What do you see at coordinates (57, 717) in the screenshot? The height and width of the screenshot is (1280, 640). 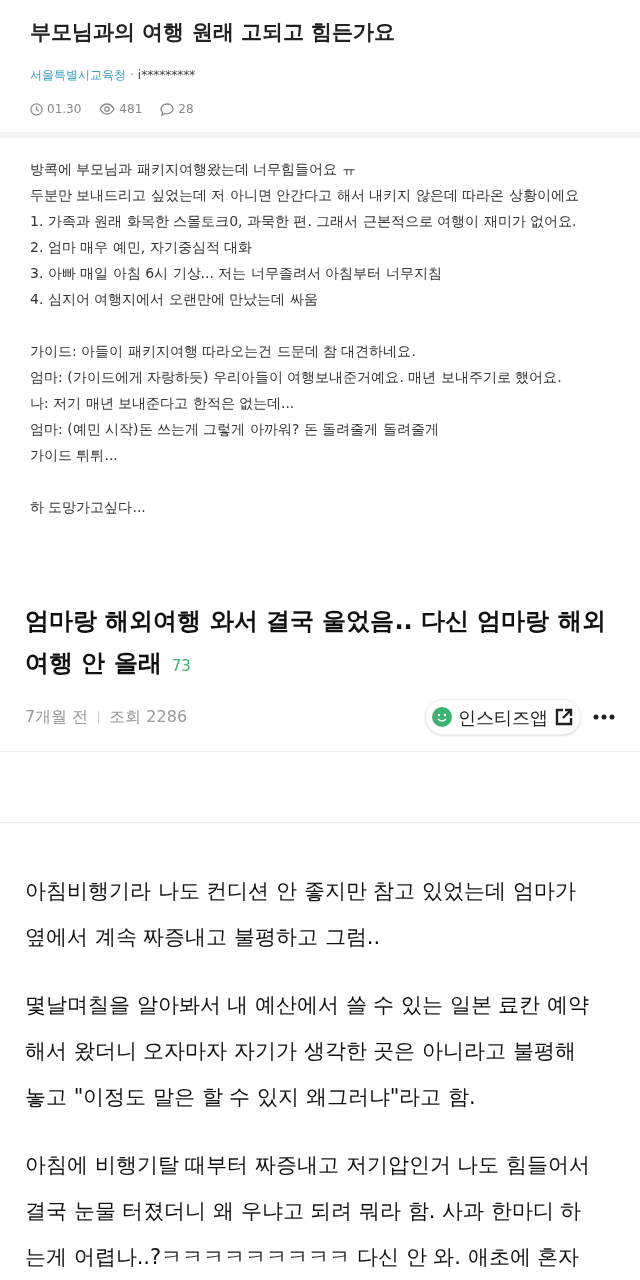 I see `post-time: 7개월 전` at bounding box center [57, 717].